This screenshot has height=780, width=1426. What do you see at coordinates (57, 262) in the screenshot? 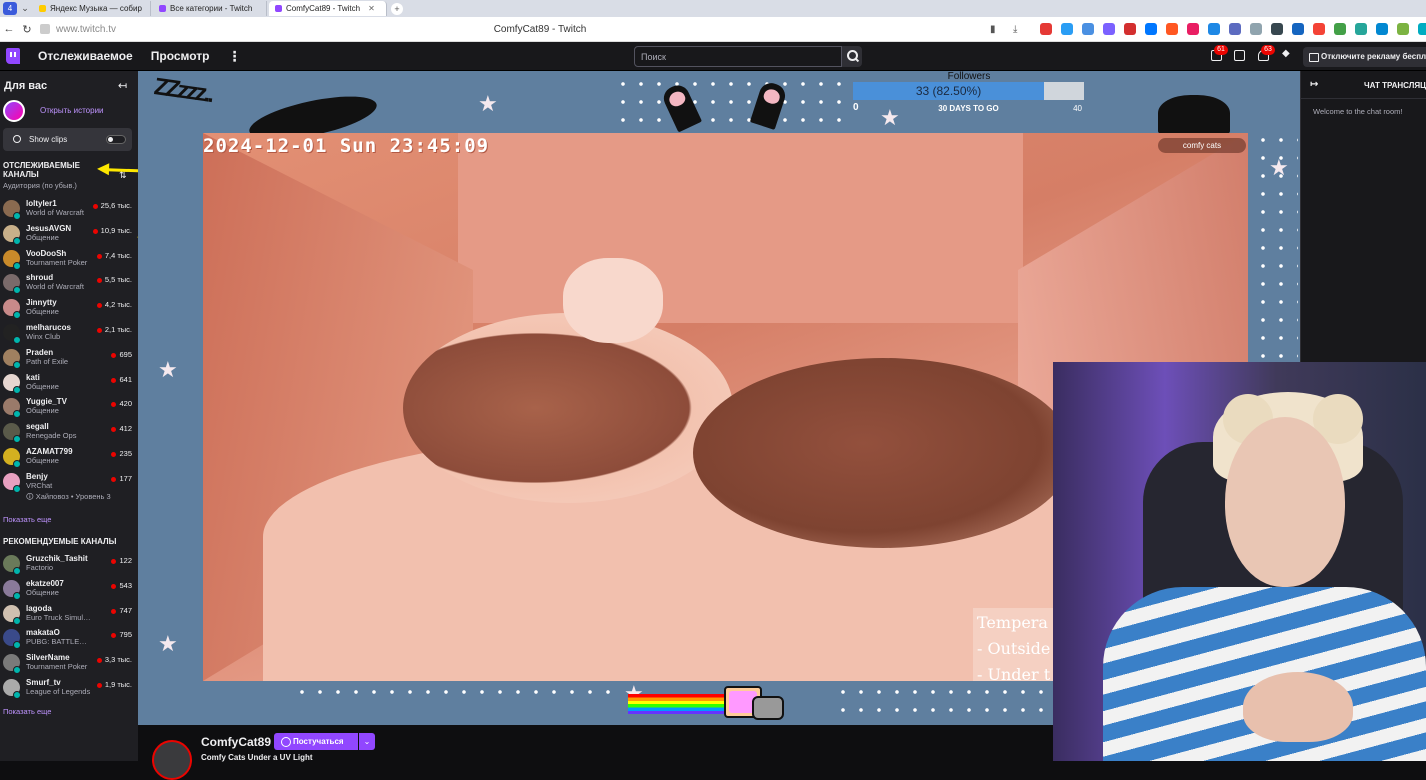
I see `channel-game: Tournament Poker` at bounding box center [57, 262].